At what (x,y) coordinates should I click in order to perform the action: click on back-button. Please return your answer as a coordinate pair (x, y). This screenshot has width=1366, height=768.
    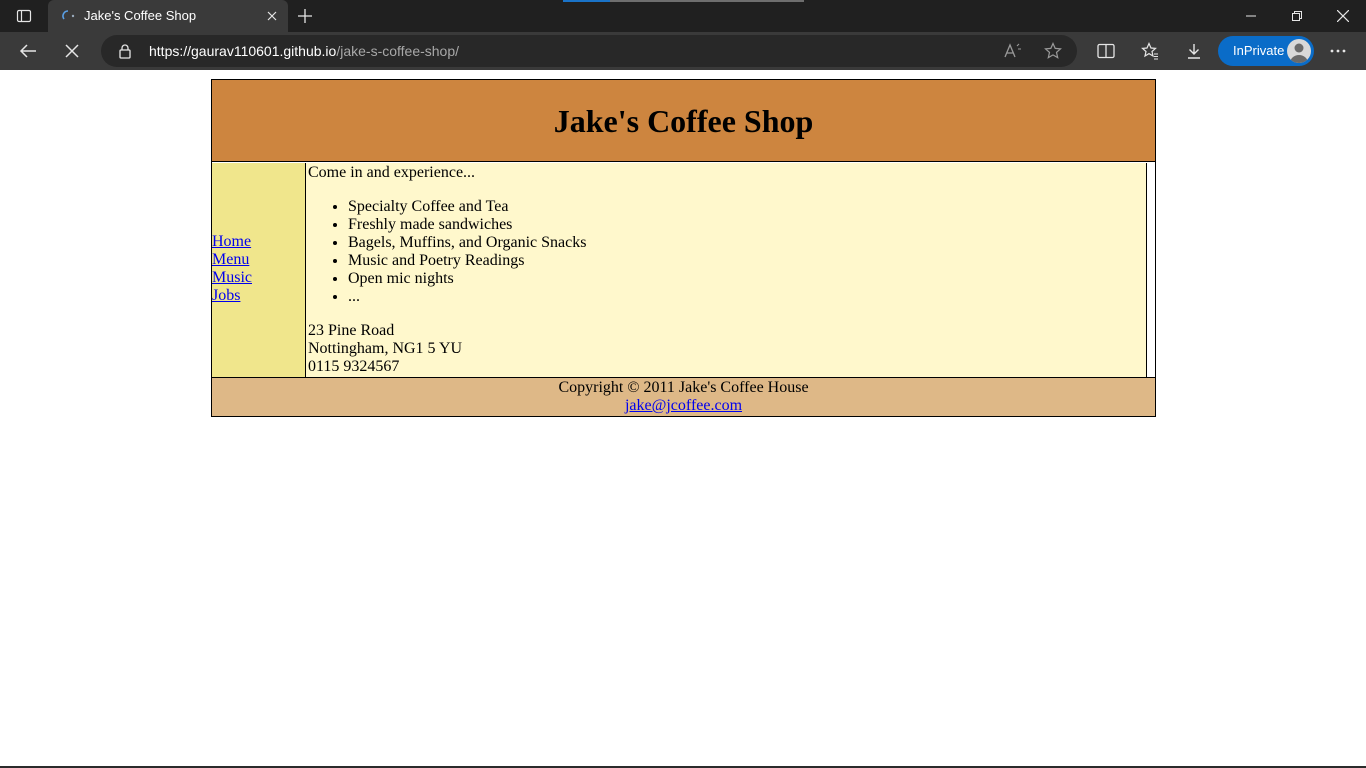
    Looking at the image, I should click on (28, 51).